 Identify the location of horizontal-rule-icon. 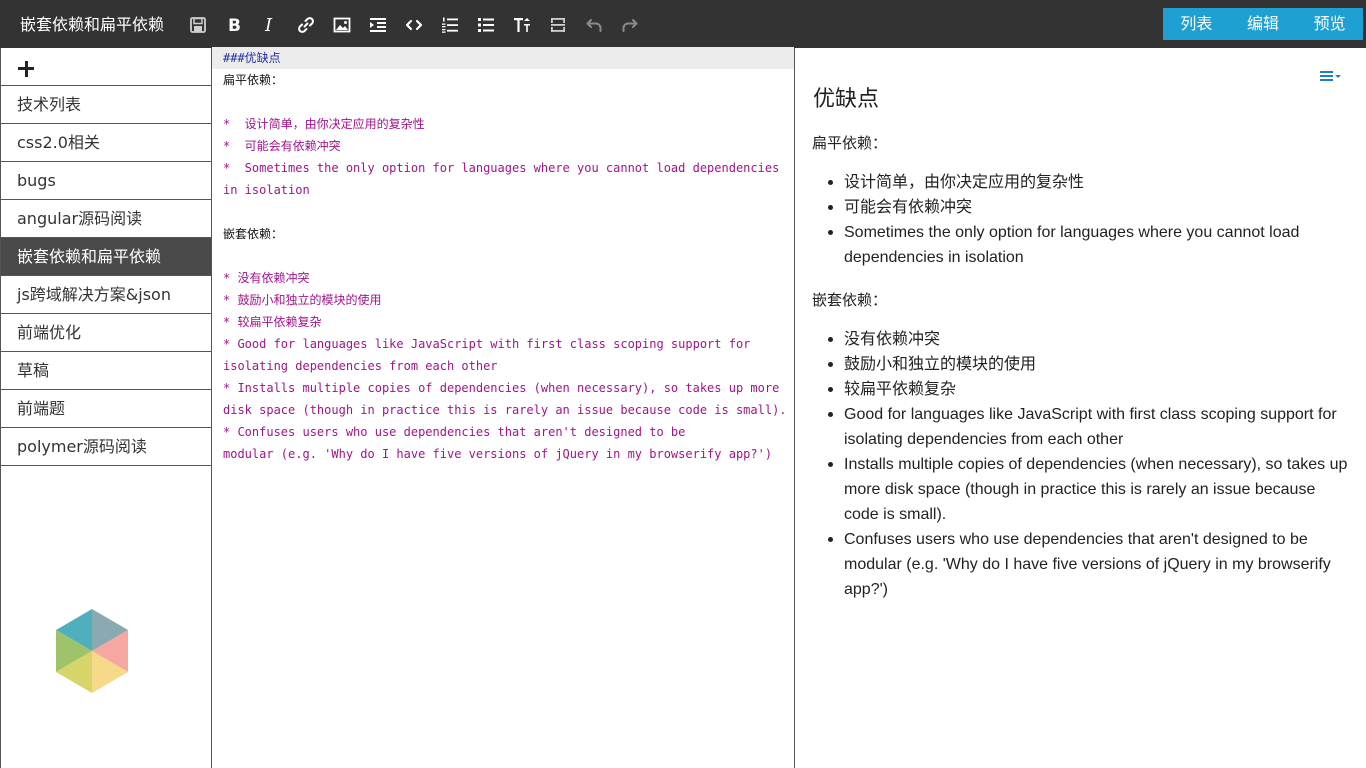
(558, 25).